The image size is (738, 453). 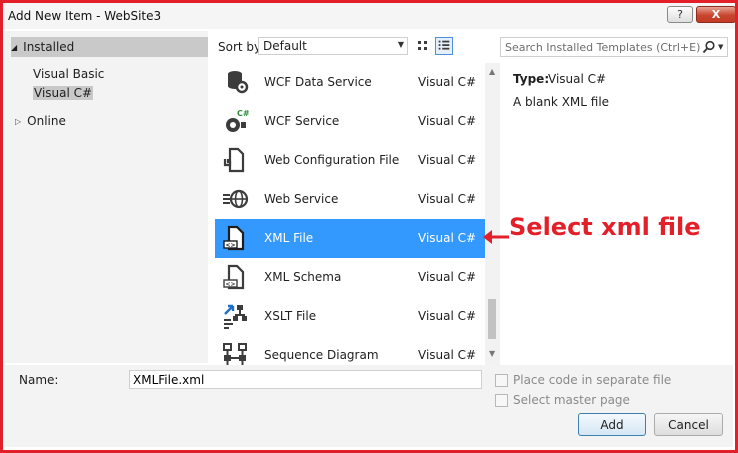 What do you see at coordinates (14, 47) in the screenshot?
I see `expanded-arrow-icon: ◢` at bounding box center [14, 47].